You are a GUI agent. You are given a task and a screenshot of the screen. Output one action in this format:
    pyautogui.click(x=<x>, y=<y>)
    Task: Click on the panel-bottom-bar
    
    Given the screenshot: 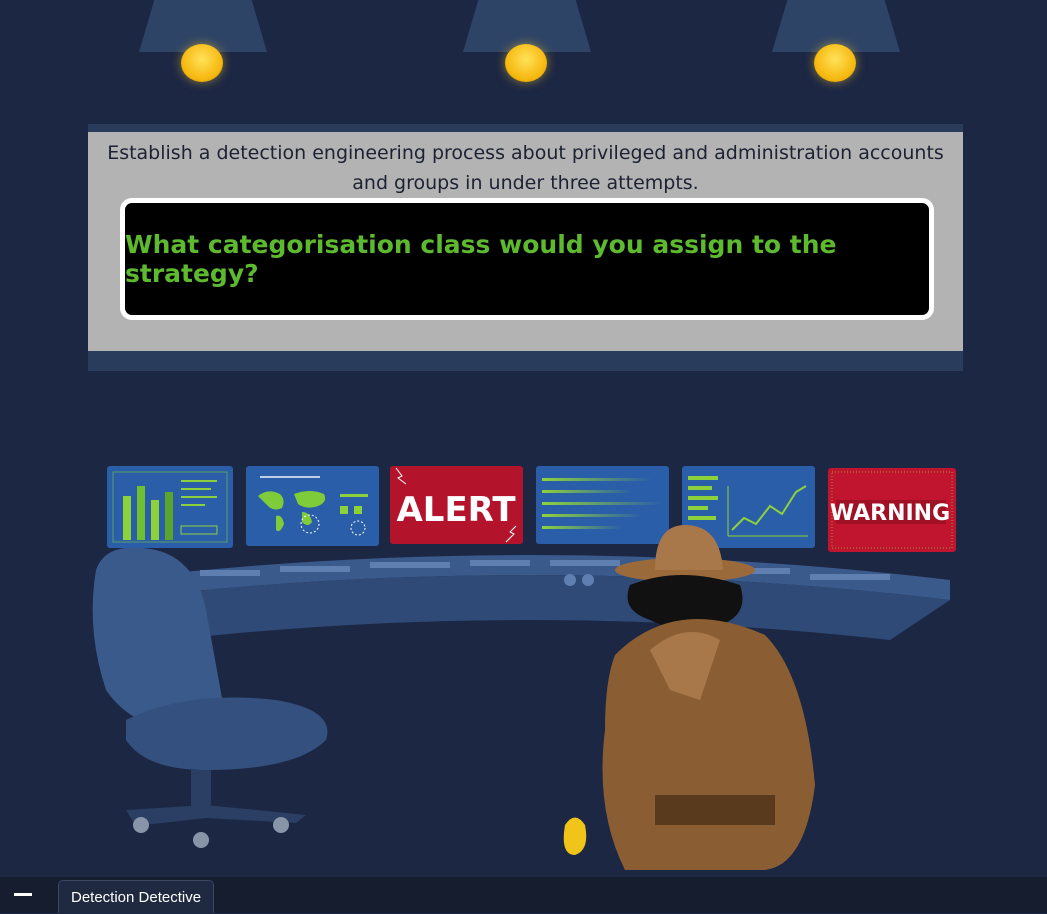 What is the action you would take?
    pyautogui.click(x=525, y=361)
    